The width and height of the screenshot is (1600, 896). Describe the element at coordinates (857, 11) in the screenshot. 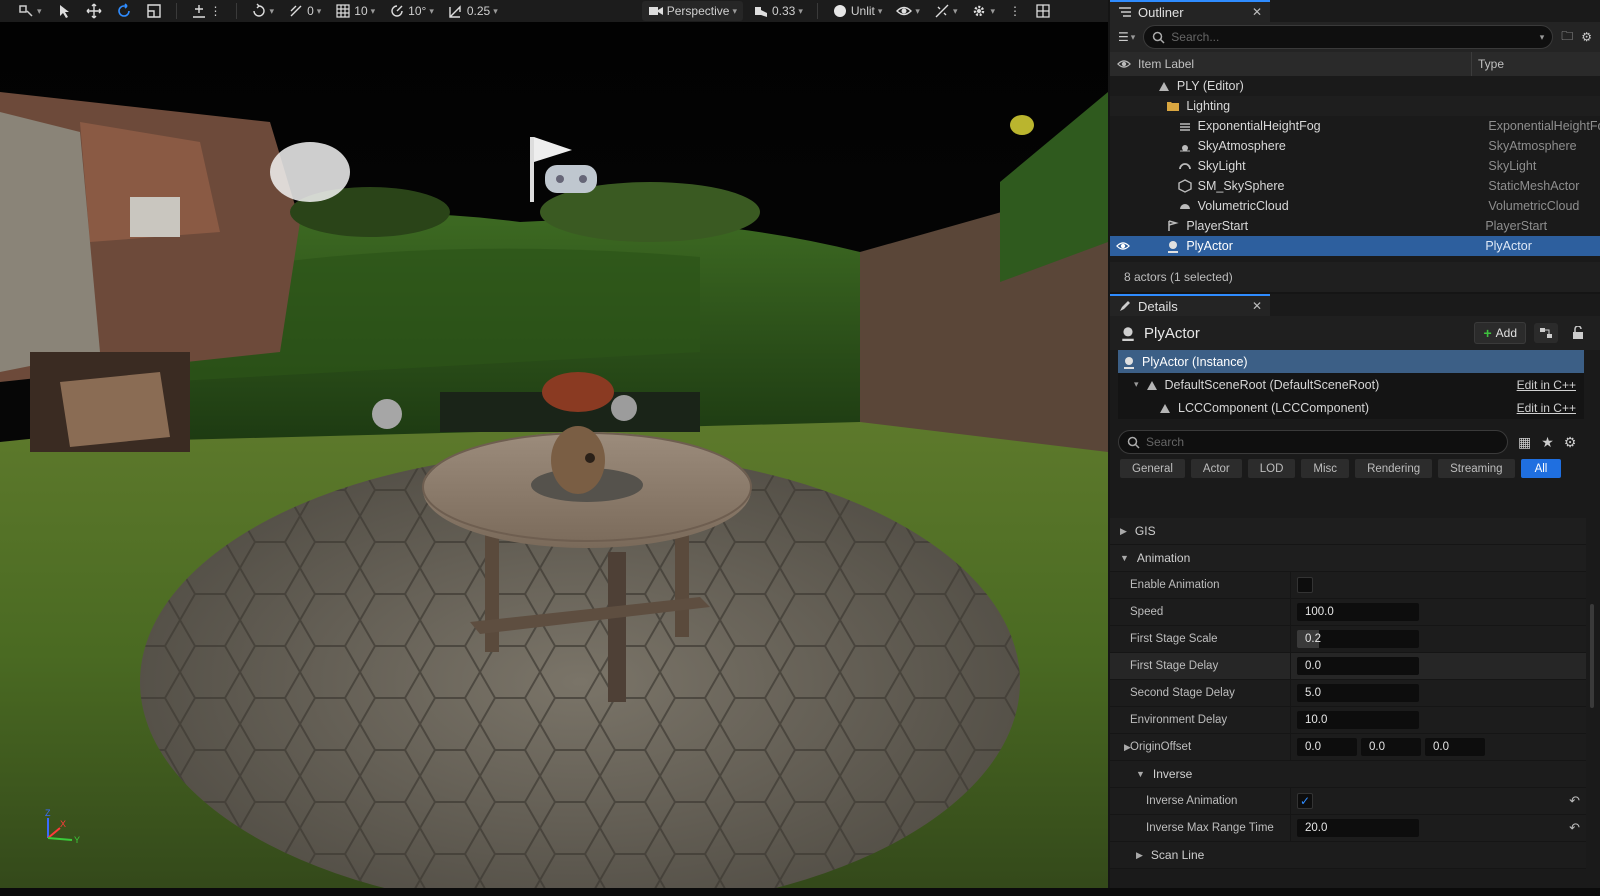

I see `lighting-mode-button: Unlit ▾` at that location.